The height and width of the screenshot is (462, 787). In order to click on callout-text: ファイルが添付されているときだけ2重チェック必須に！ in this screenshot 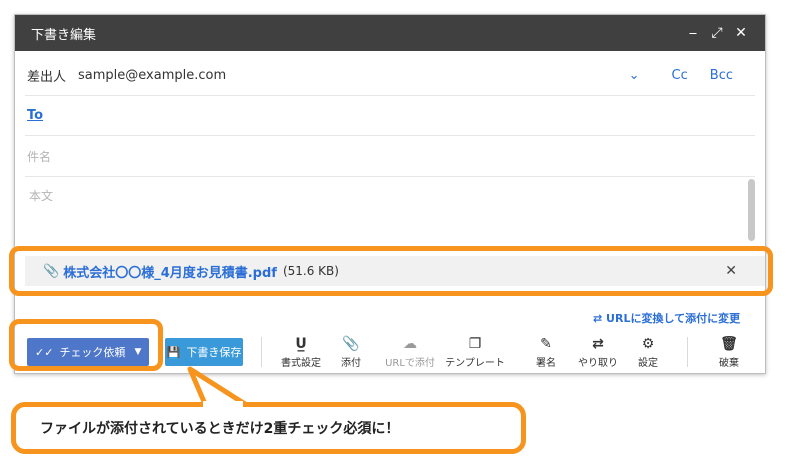, I will do `click(220, 429)`.